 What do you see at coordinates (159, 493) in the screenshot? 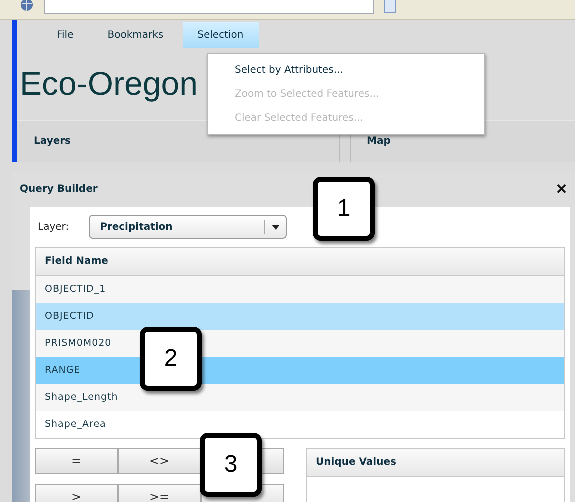
I see `operator-button: >=` at bounding box center [159, 493].